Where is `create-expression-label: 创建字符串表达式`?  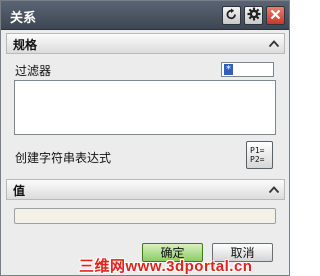 create-expression-label: 创建字符串表达式 is located at coordinates (63, 158).